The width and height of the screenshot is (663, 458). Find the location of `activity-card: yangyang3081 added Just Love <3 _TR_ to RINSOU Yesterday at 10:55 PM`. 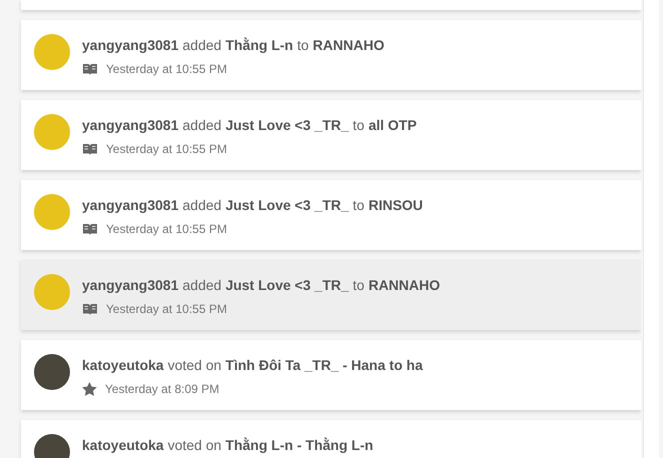

activity-card: yangyang3081 added Just Love <3 _TR_ to RINSOU Yesterday at 10:55 PM is located at coordinates (331, 215).